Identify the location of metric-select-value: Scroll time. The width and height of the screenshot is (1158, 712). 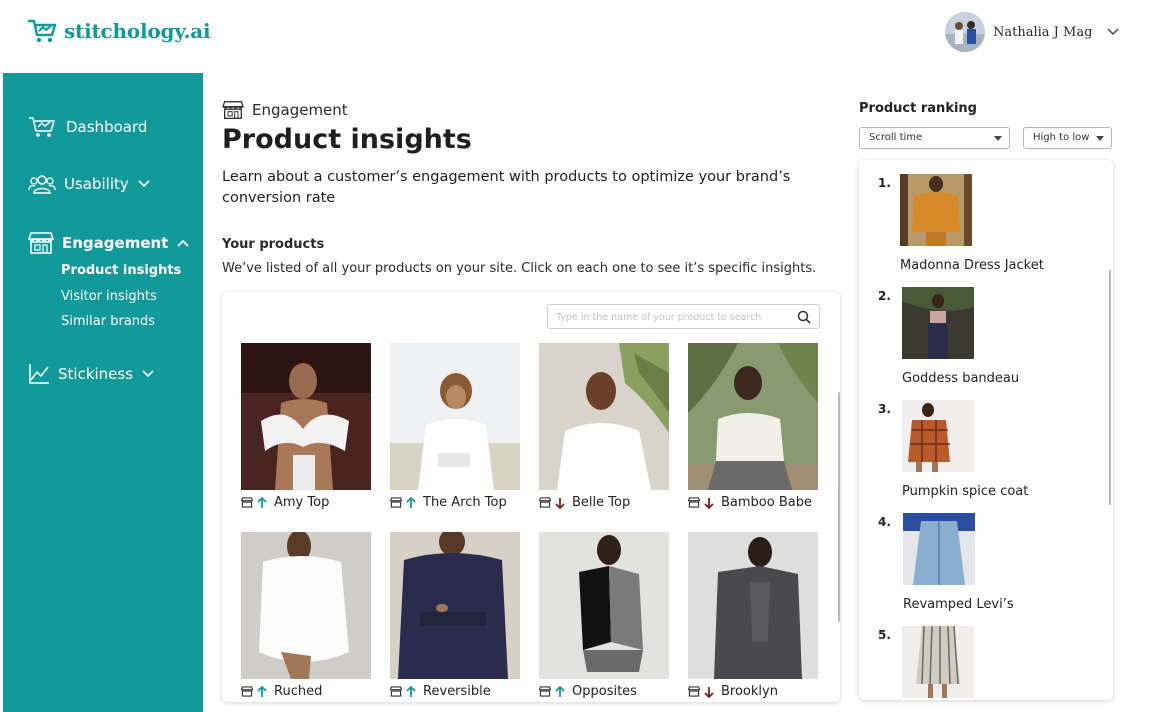
(896, 137).